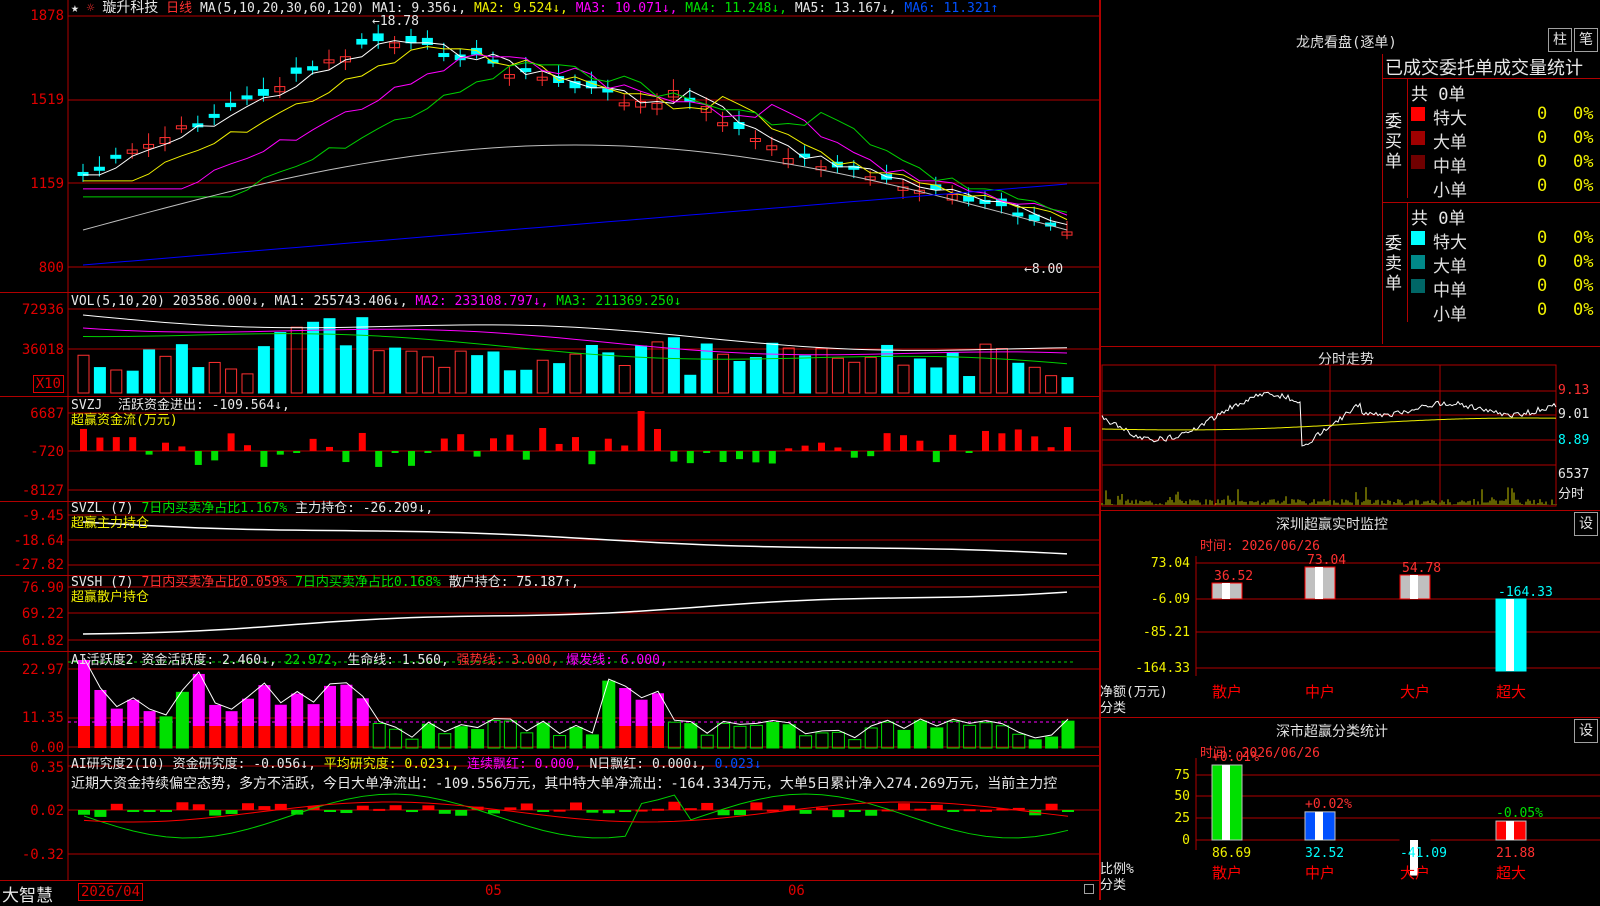 This screenshot has height=906, width=1600. I want to click on intraday-tick: 9.13, so click(1574, 390).